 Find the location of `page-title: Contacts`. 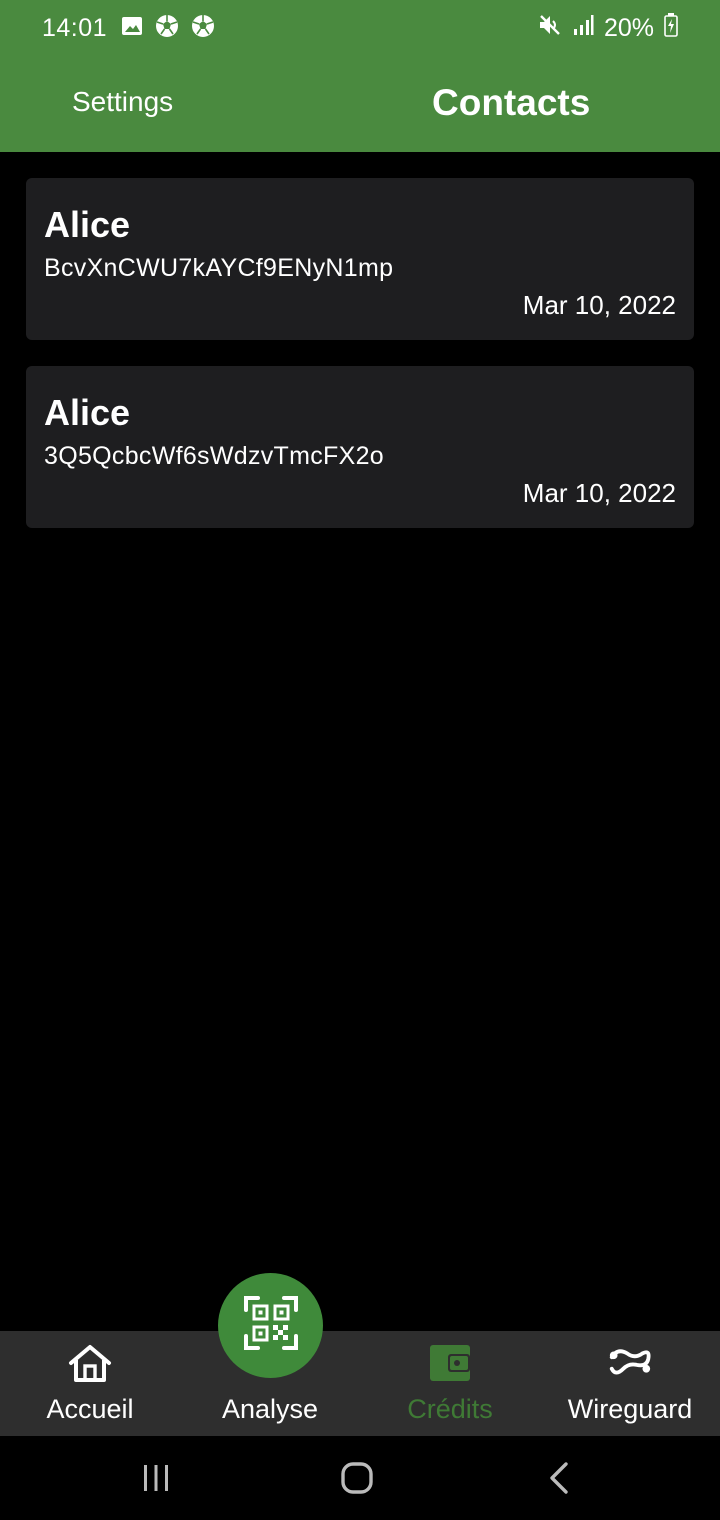

page-title: Contacts is located at coordinates (511, 102).